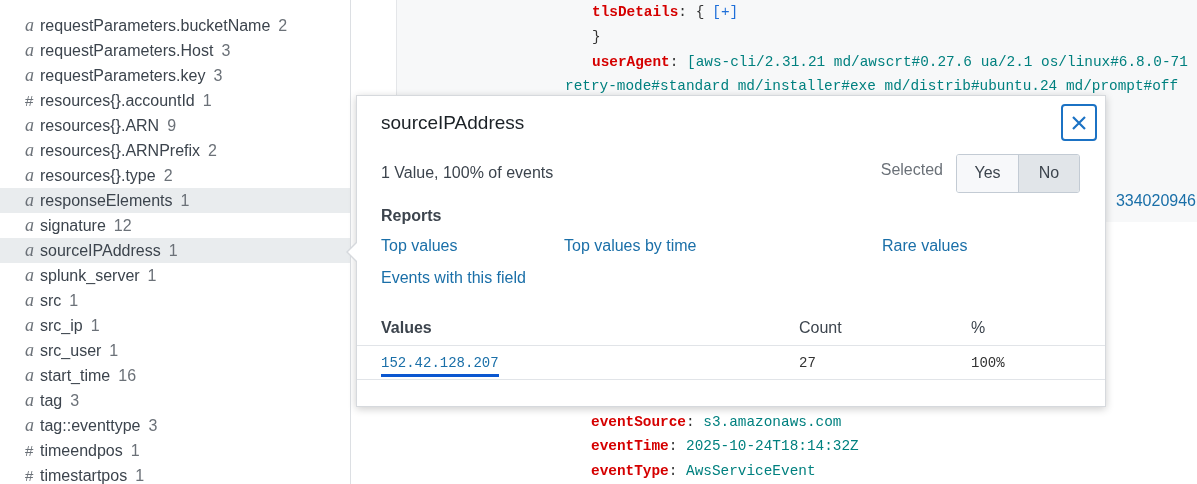 The width and height of the screenshot is (1197, 484). Describe the element at coordinates (987, 173) in the screenshot. I see `toggle-button: Yes` at that location.